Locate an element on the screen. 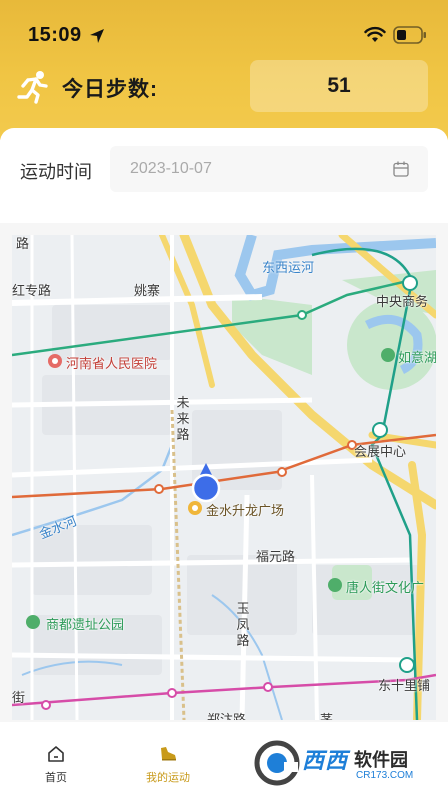  map-label-zhengbian: 郑汴路 is located at coordinates (227, 716).